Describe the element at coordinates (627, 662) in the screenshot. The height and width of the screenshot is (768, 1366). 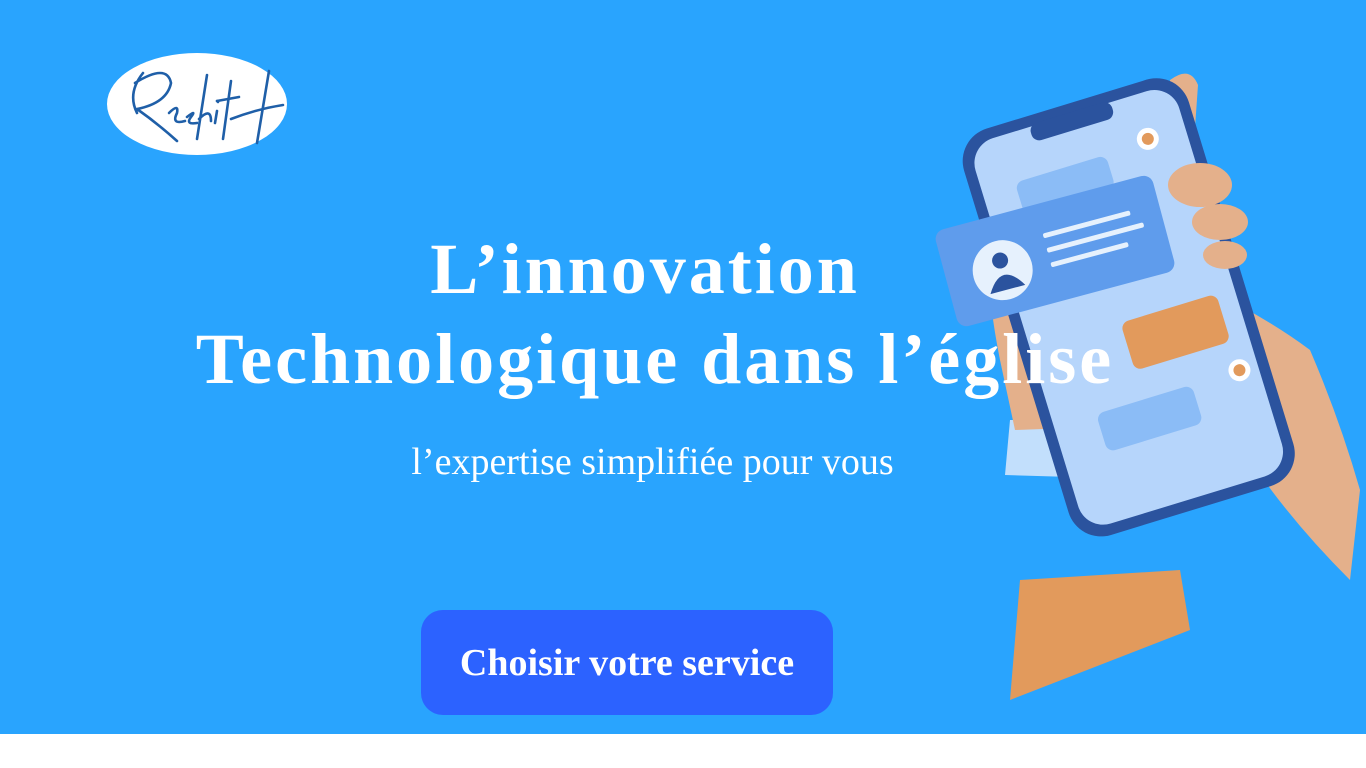
I see `choose-service-button: Choisir votre service` at that location.